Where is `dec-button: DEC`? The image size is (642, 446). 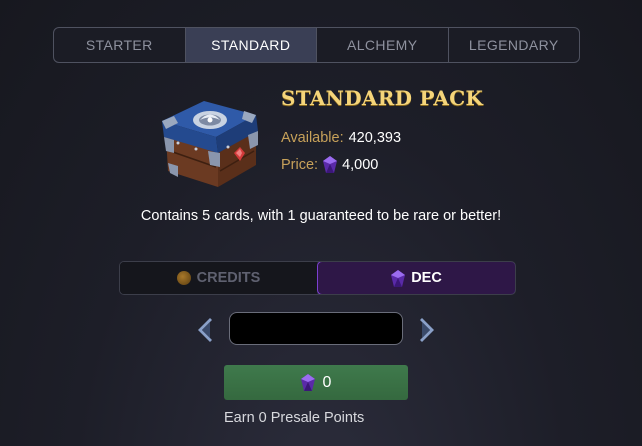
dec-button: DEC is located at coordinates (416, 278).